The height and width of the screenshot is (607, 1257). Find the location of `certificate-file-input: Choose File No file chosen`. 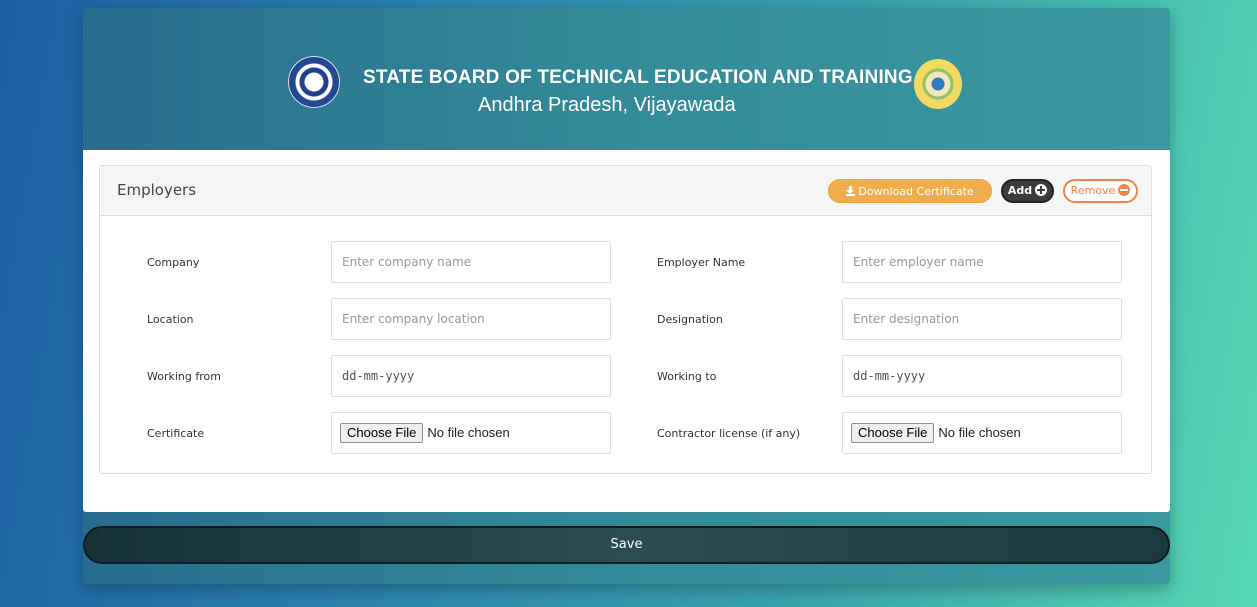

certificate-file-input: Choose File No file chosen is located at coordinates (471, 433).